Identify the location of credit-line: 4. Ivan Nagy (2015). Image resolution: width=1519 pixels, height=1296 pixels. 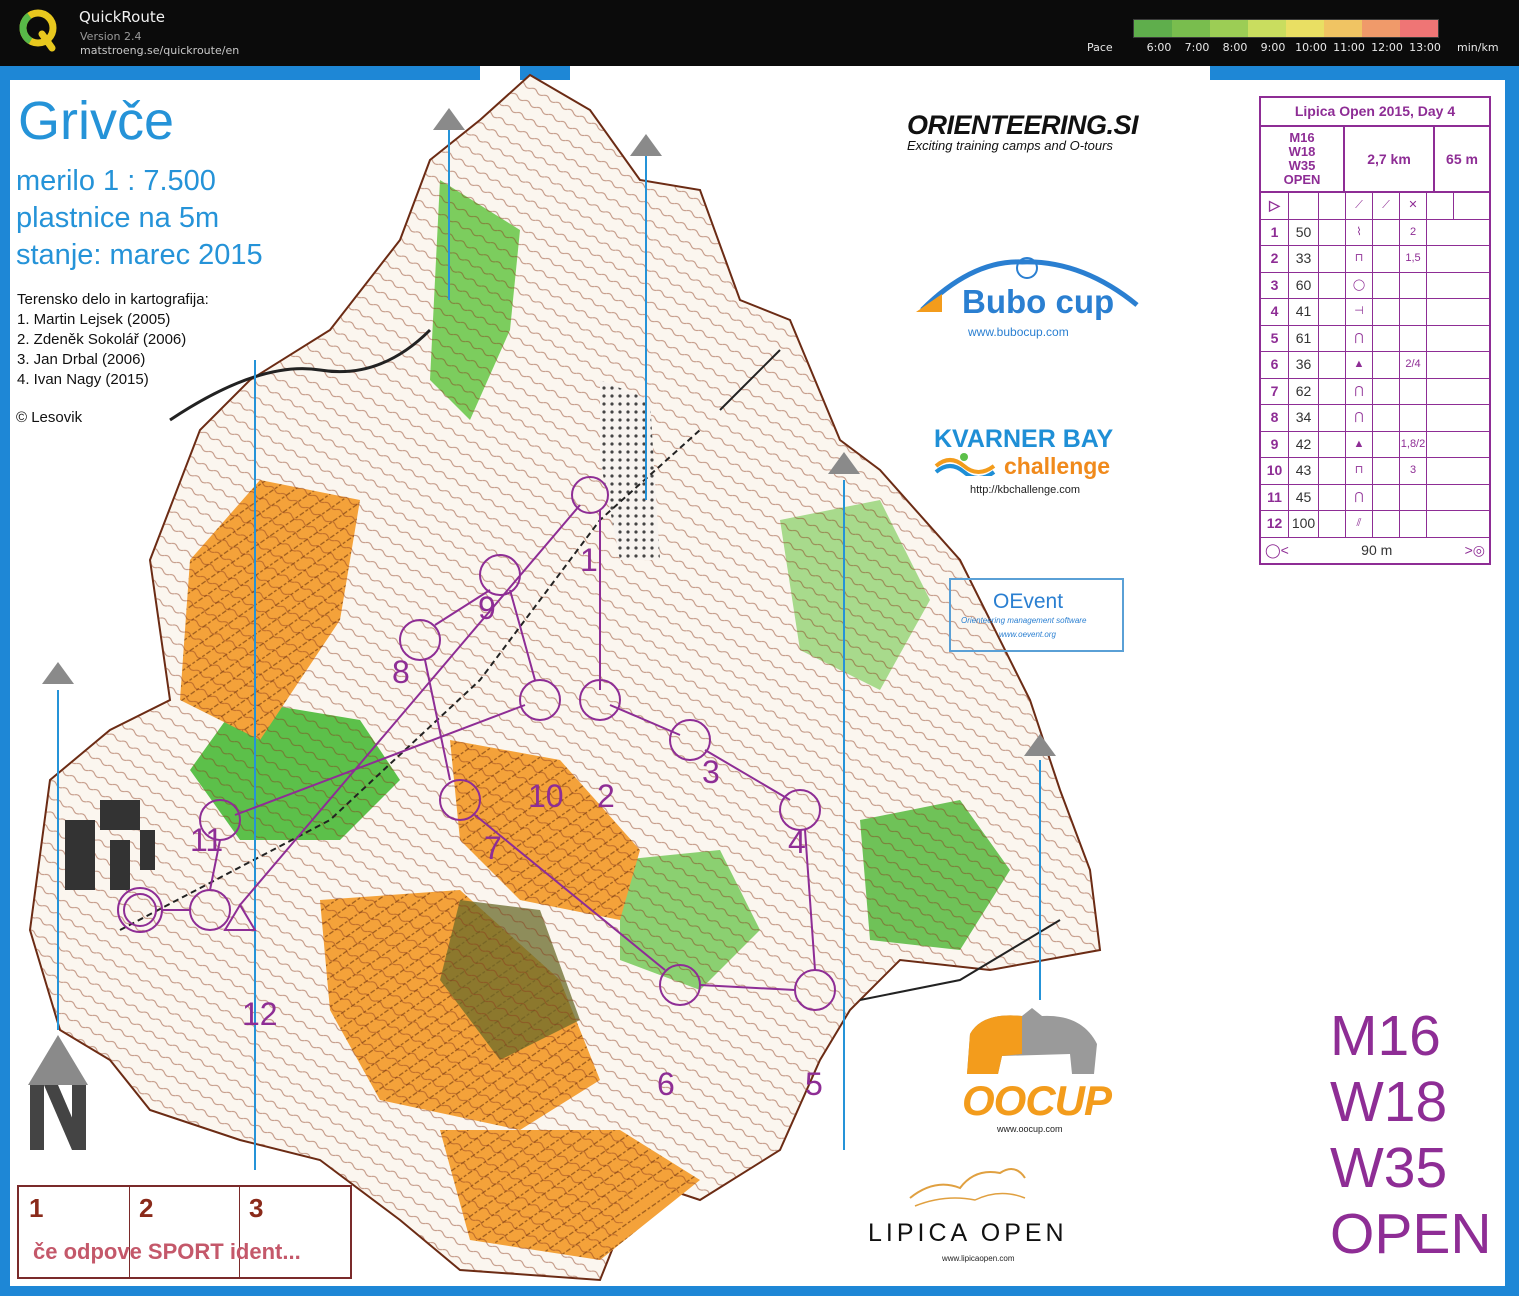
(83, 379).